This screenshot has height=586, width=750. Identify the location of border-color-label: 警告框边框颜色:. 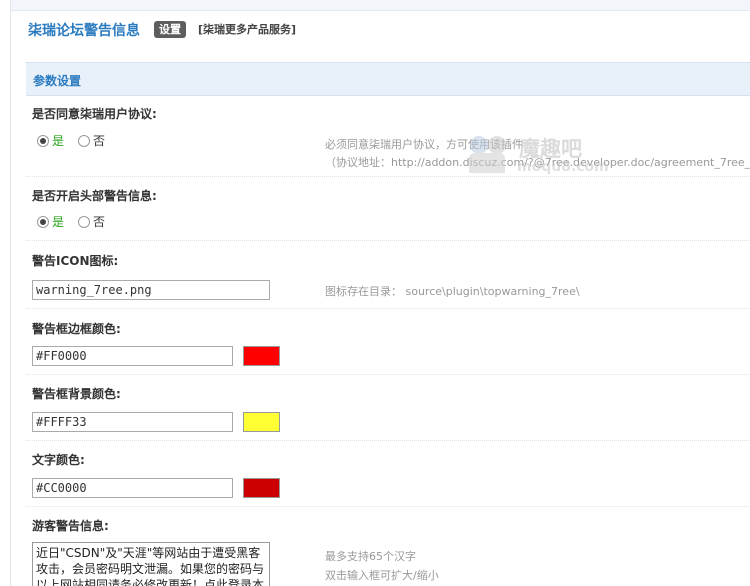
(76, 329).